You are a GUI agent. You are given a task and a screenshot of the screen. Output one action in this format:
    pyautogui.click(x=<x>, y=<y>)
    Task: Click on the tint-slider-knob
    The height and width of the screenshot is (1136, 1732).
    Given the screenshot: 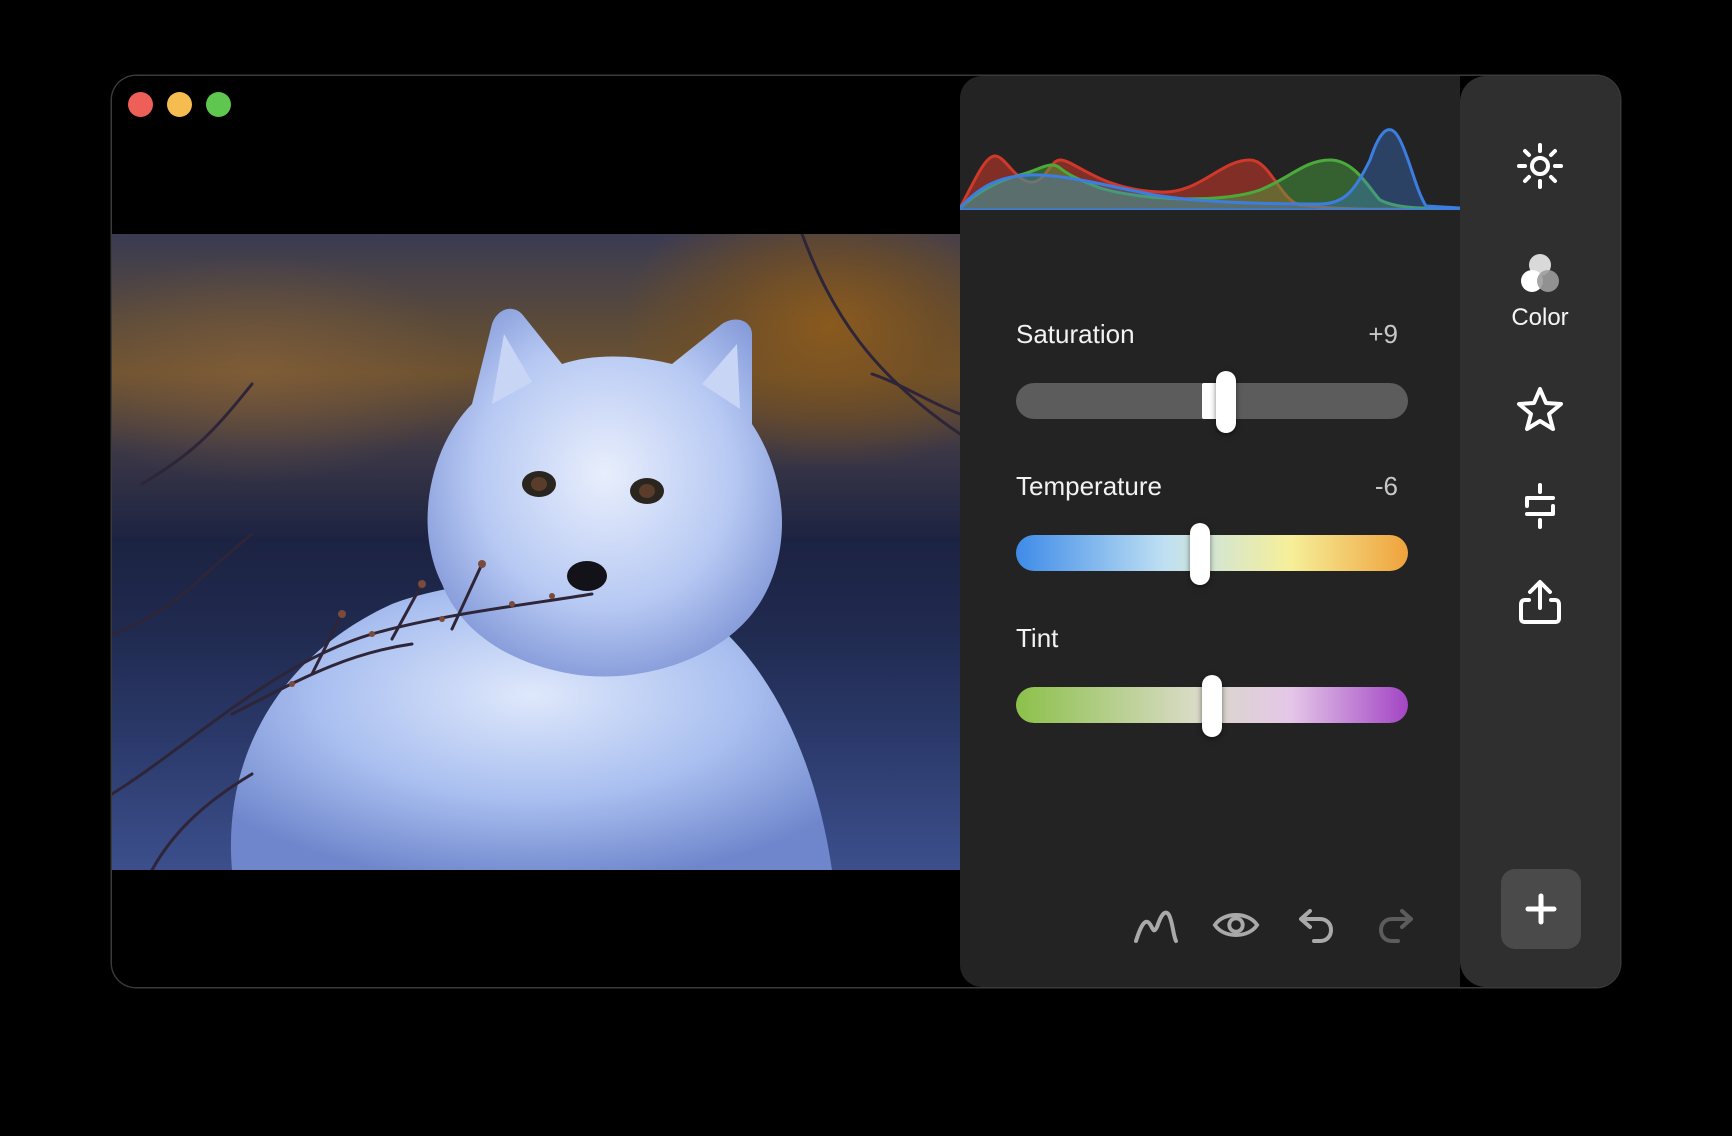 What is the action you would take?
    pyautogui.click(x=1212, y=706)
    